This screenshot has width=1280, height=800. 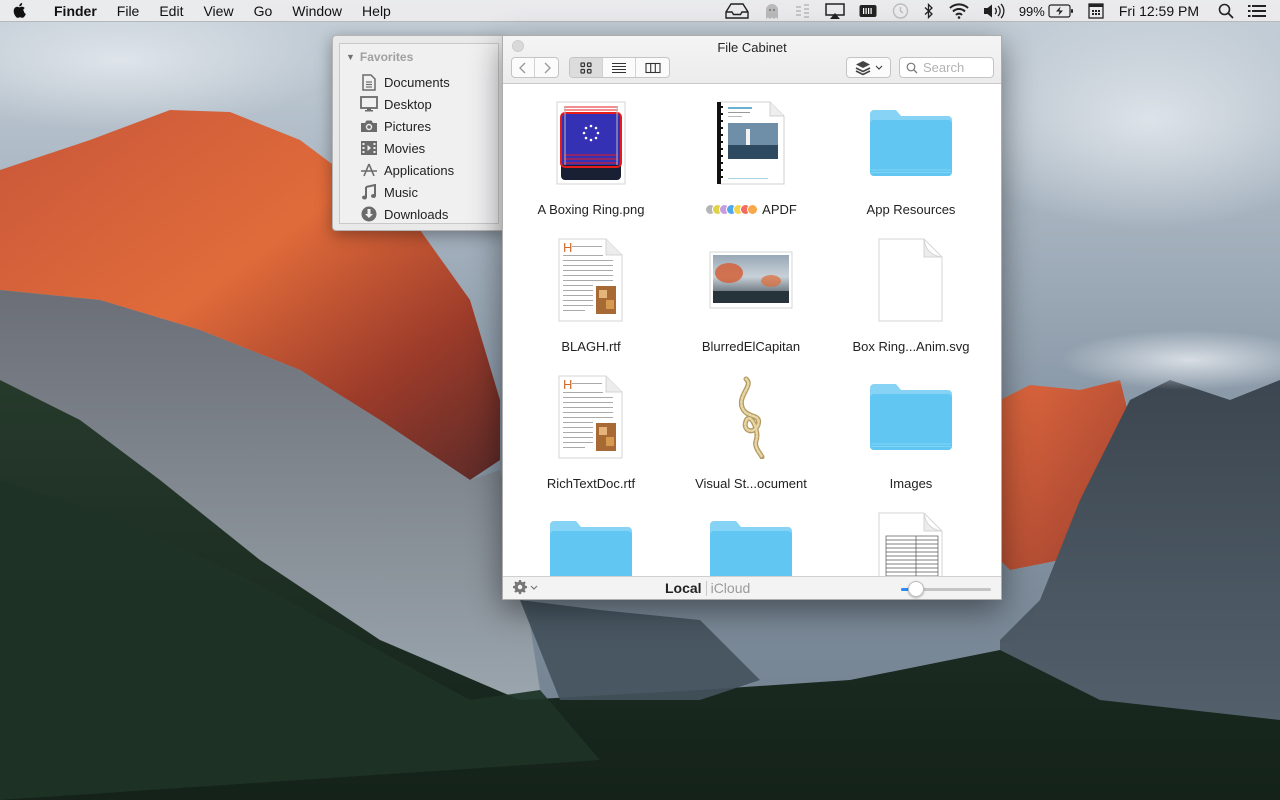 I want to click on column-view-button, so click(x=652, y=67).